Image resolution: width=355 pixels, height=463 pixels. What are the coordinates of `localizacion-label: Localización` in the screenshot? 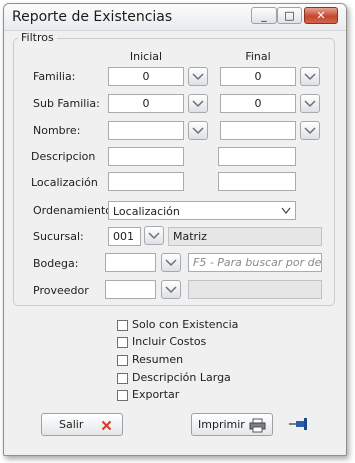 It's located at (64, 182).